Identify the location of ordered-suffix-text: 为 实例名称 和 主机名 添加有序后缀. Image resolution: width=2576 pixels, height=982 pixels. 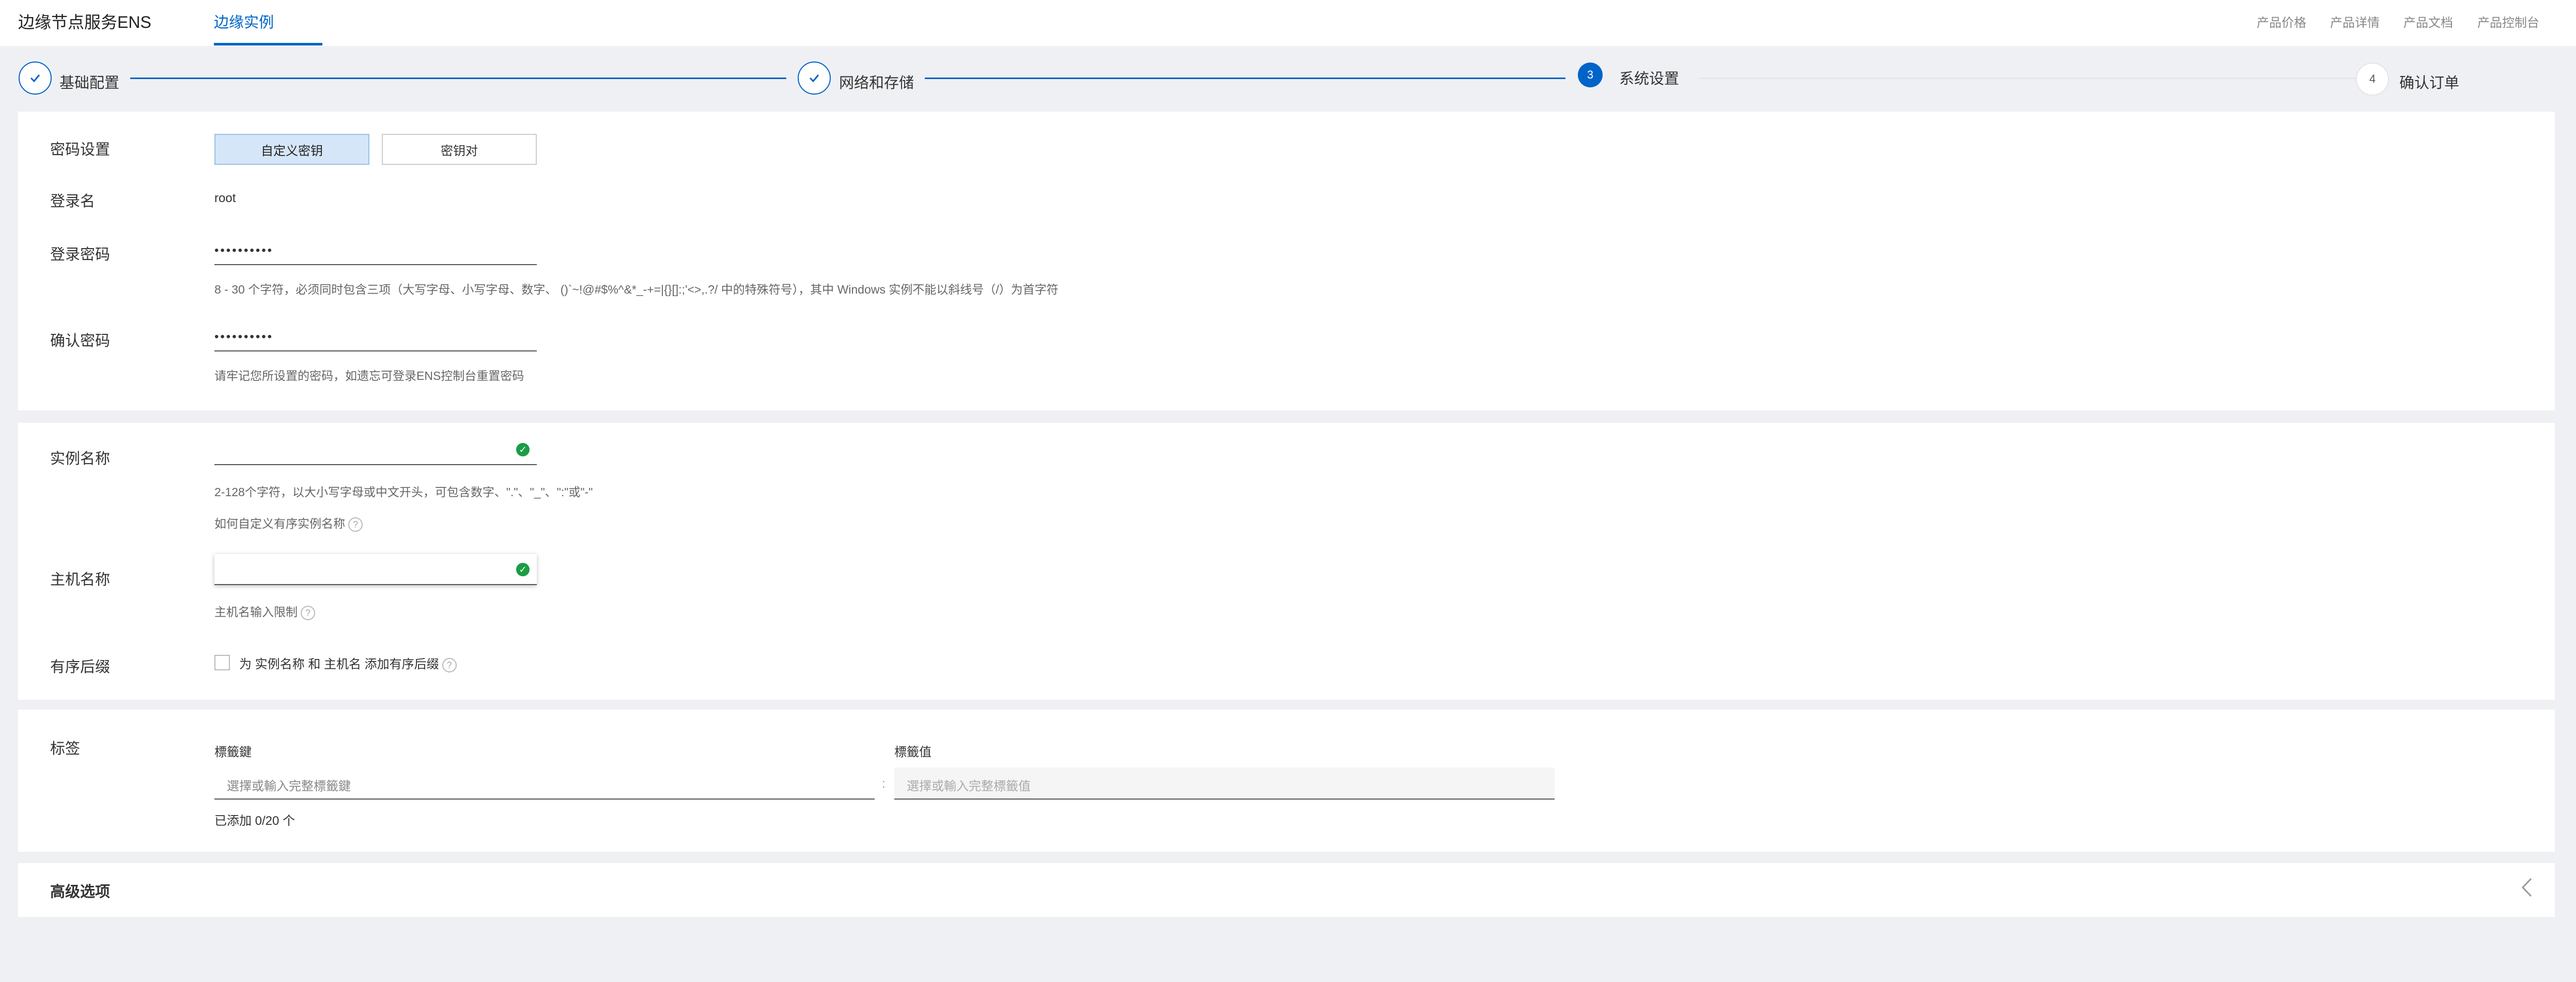
(339, 664).